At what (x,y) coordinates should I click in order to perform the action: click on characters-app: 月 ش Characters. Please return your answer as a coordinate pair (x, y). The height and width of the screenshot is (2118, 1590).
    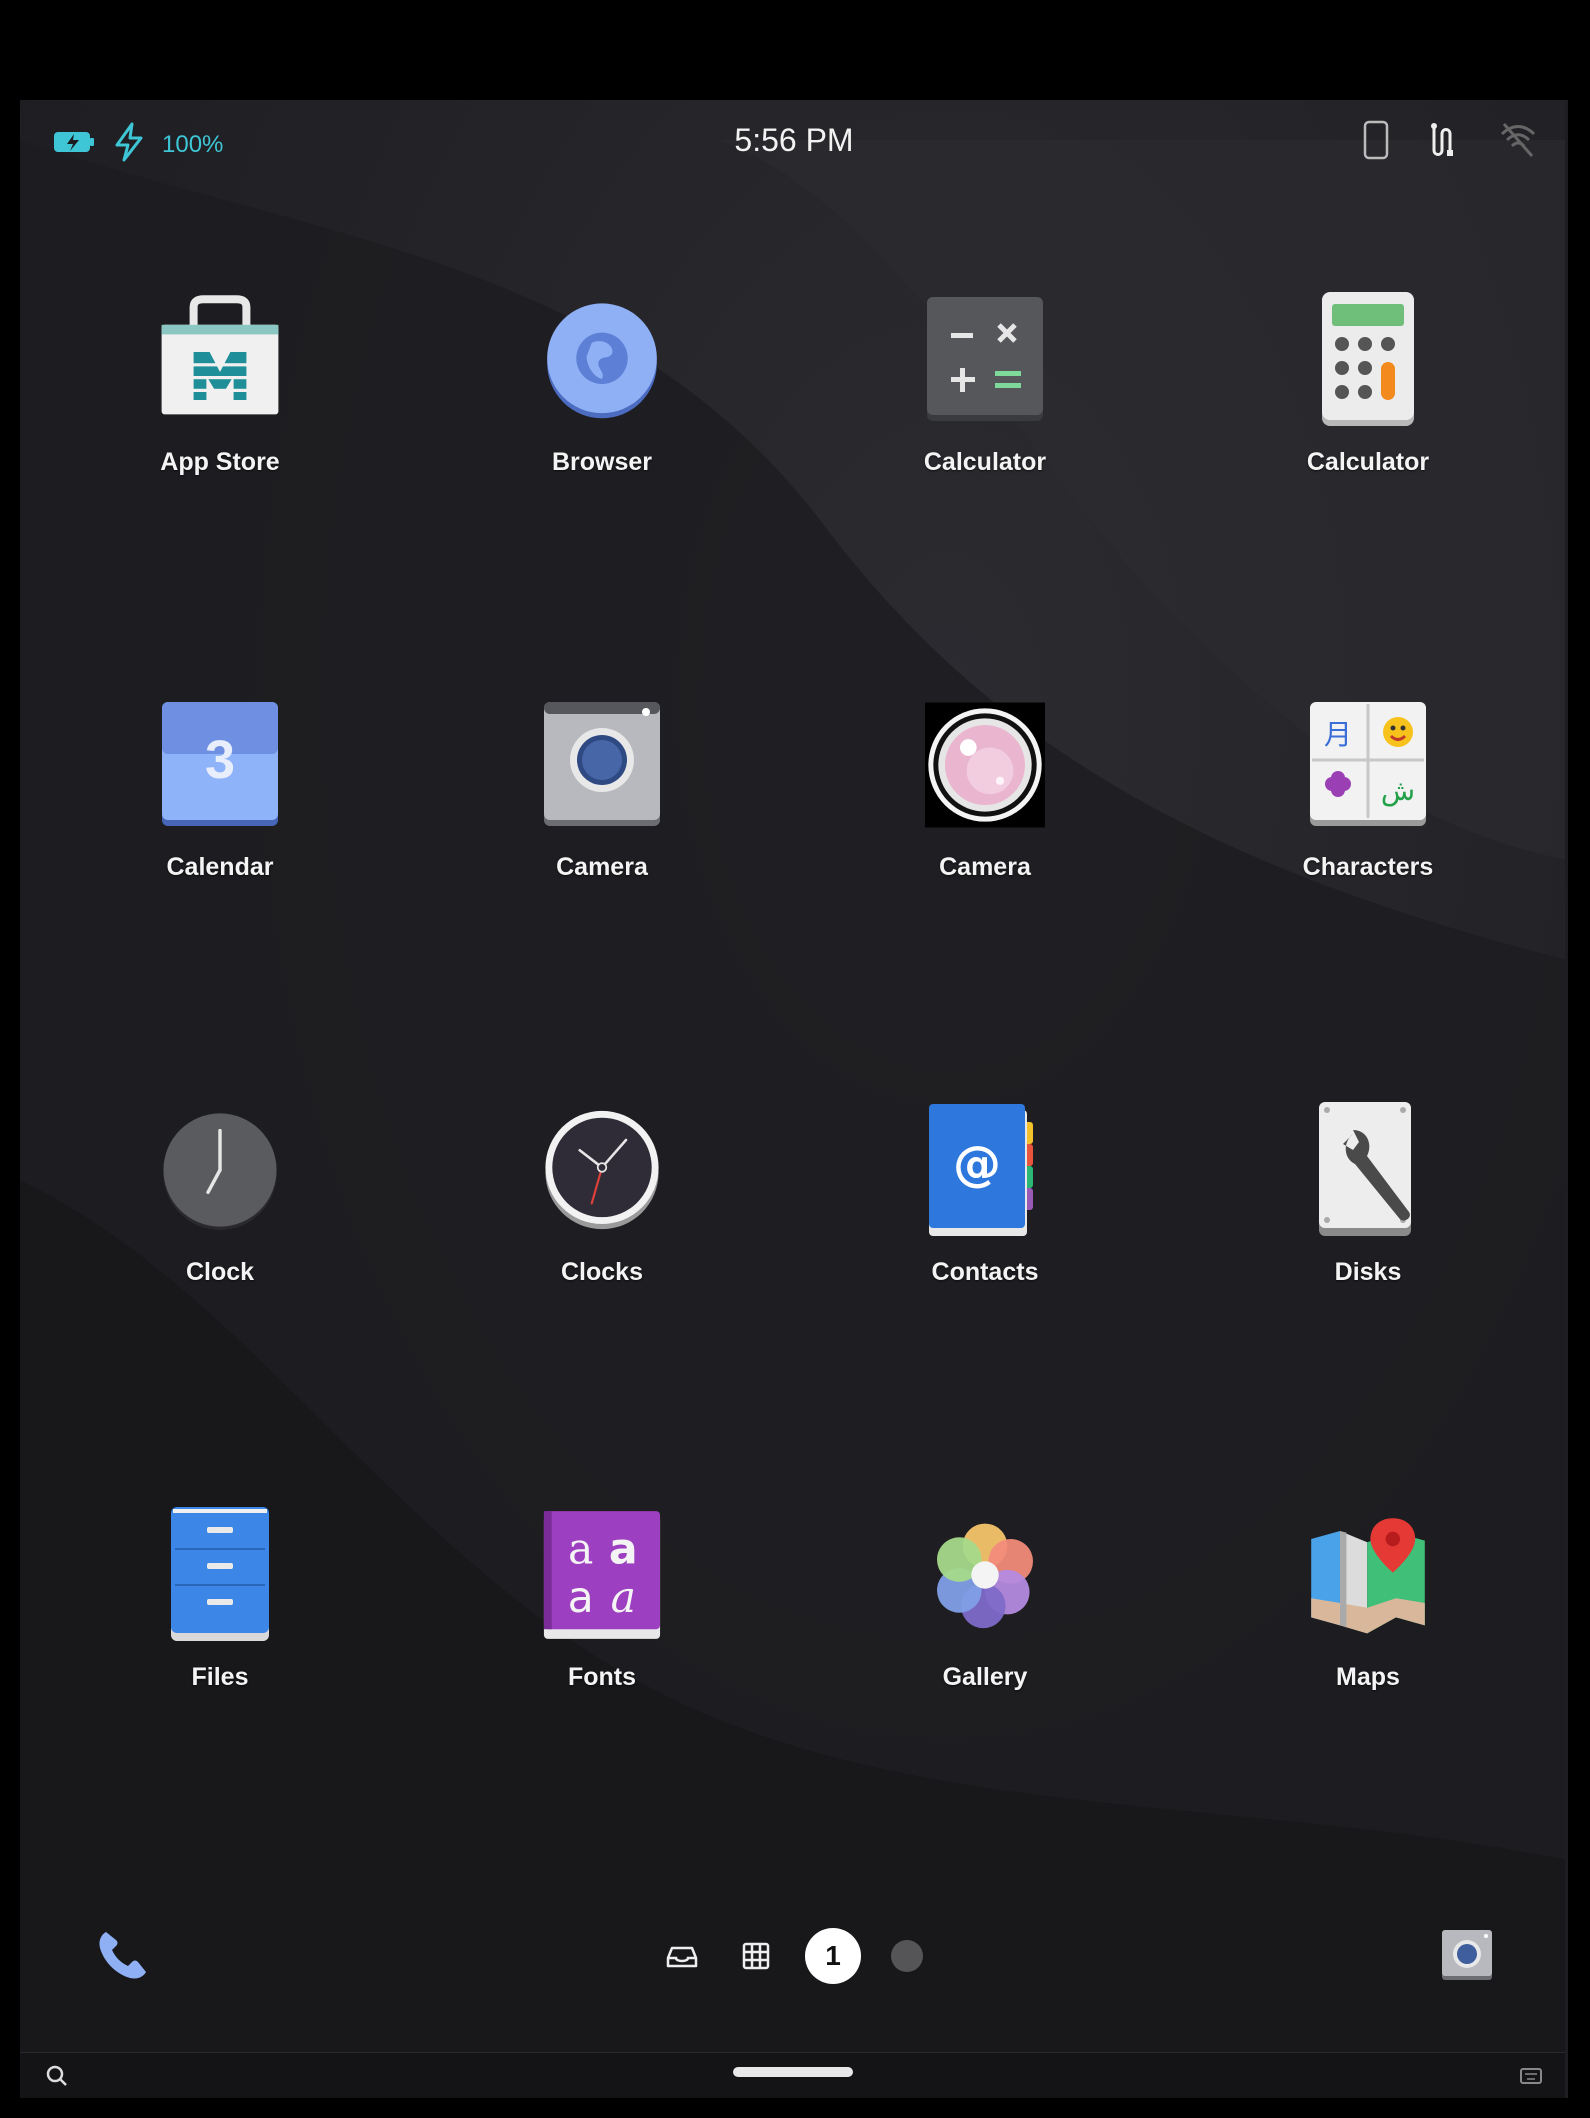
    Looking at the image, I should click on (1368, 805).